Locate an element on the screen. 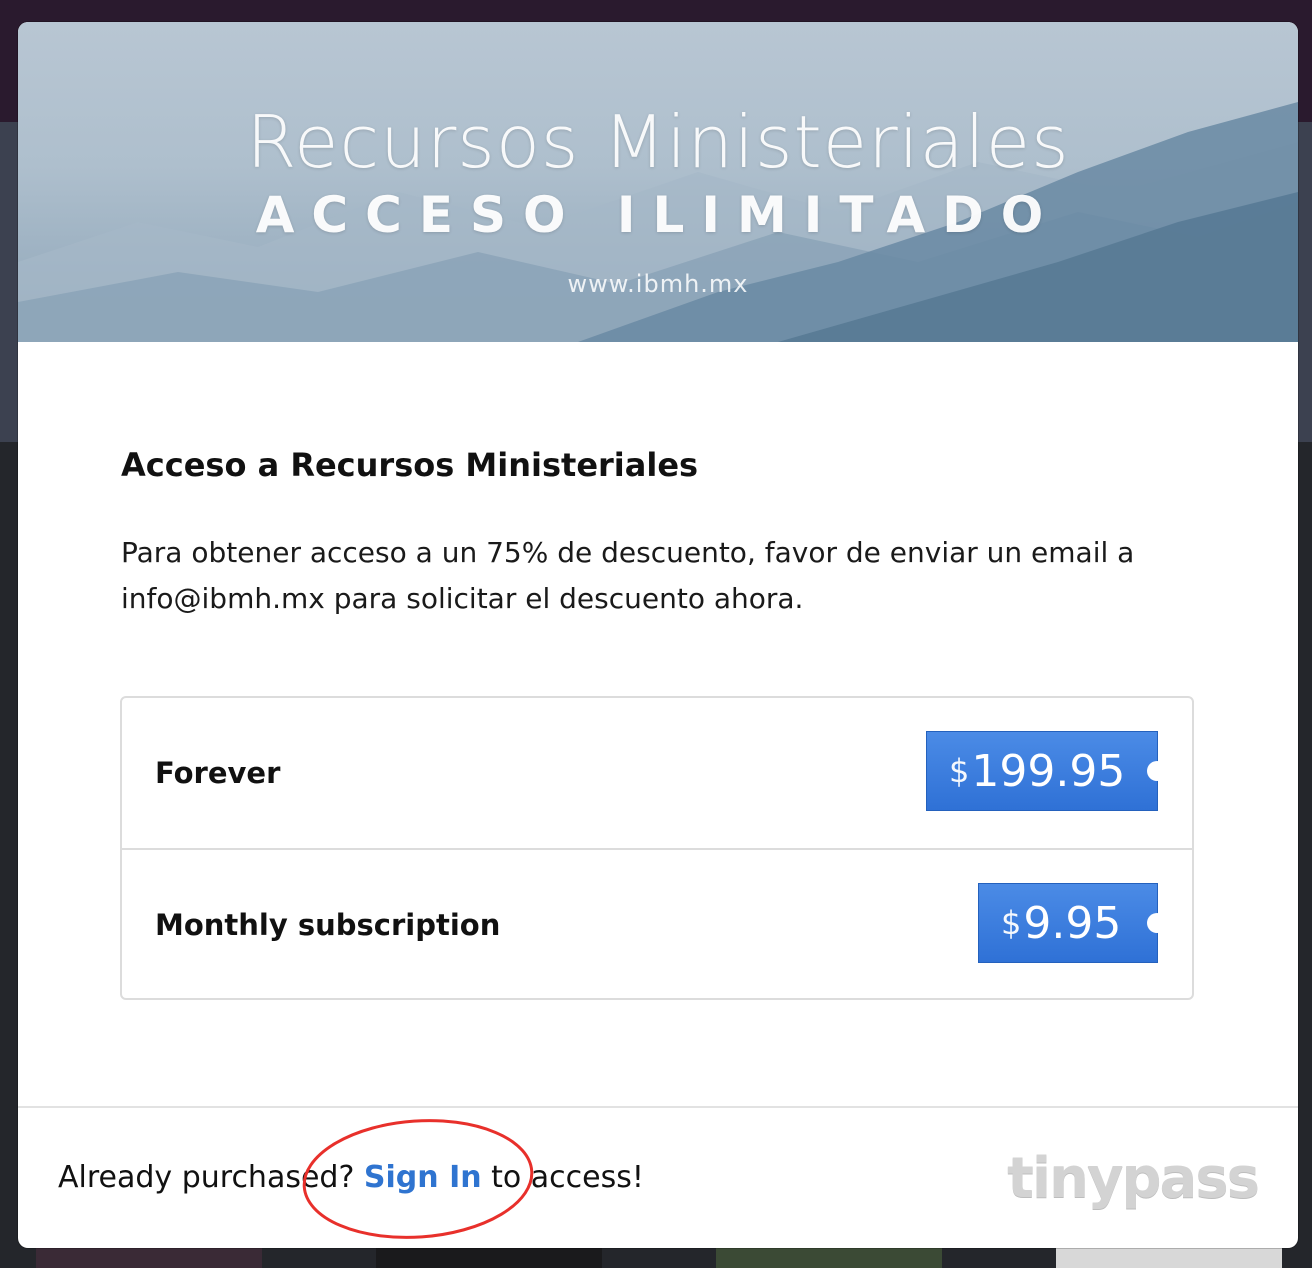  tinypass-logo: tinypass is located at coordinates (1133, 1178).